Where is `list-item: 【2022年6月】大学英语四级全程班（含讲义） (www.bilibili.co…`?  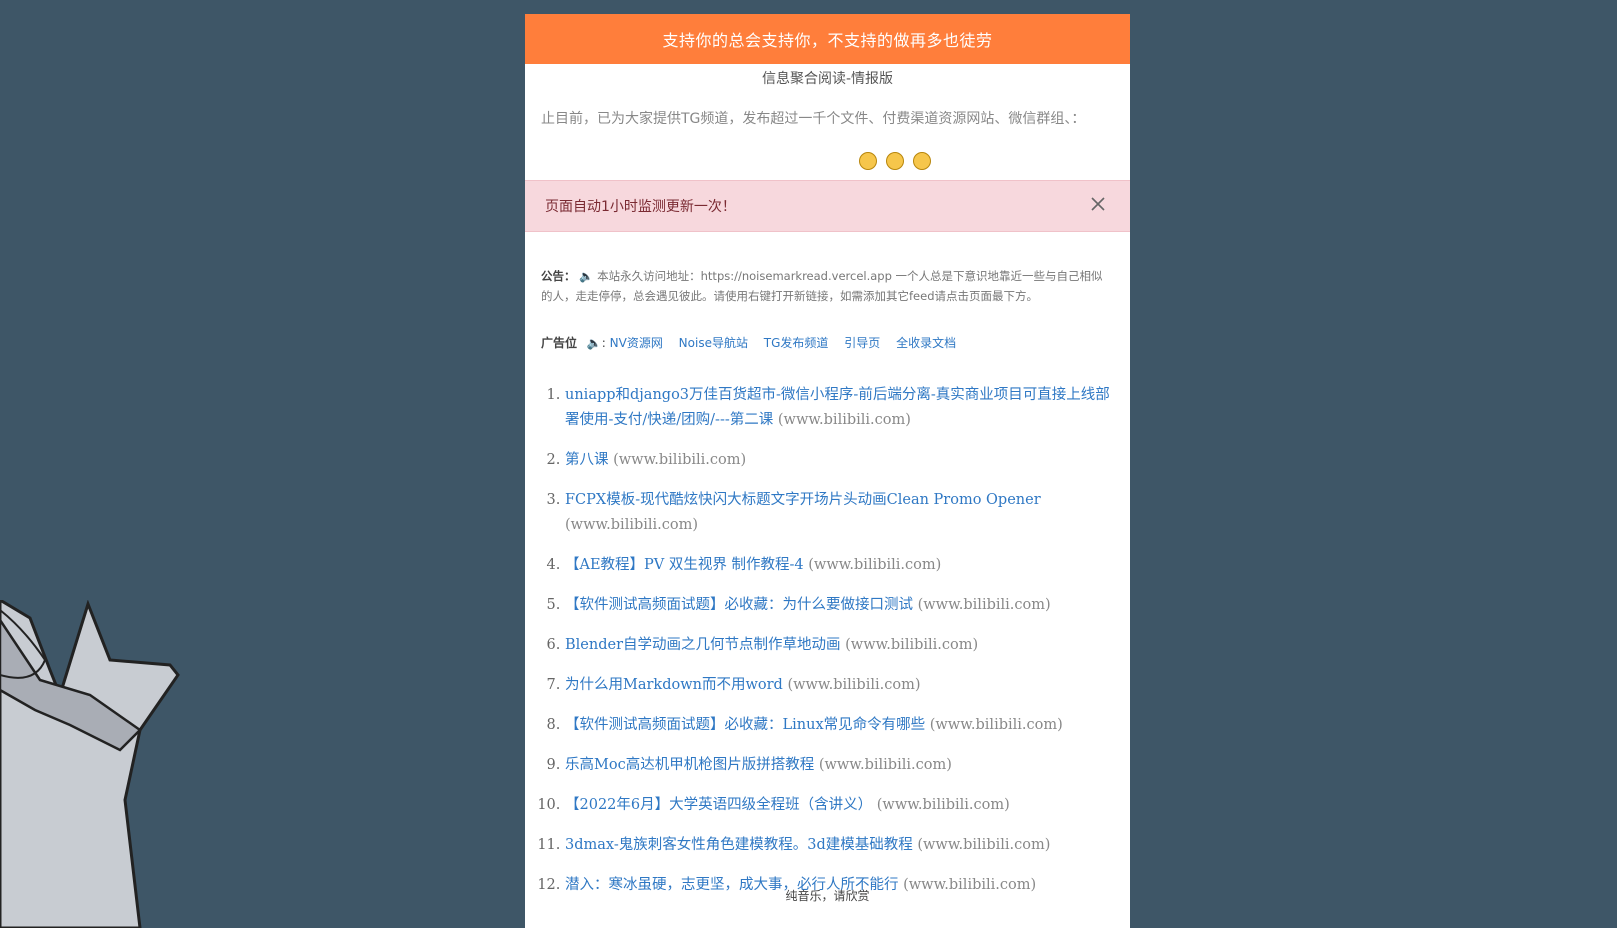 list-item: 【2022年6月】大学英语四级全程班（含讲义） (www.bilibili.co… is located at coordinates (844, 805).